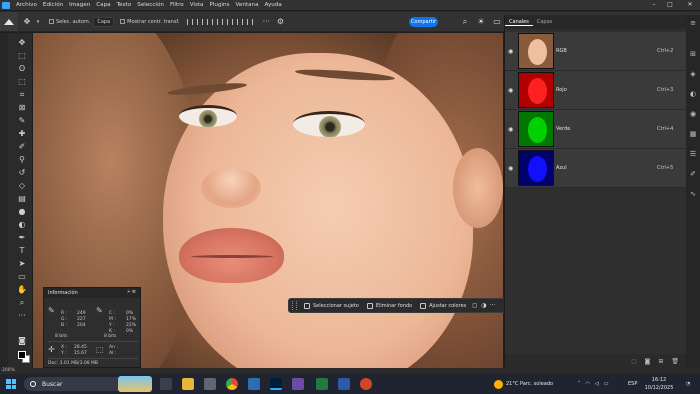 Image resolution: width=700 pixels, height=394 pixels. Describe the element at coordinates (9, 21) in the screenshot. I see `home-button` at that location.